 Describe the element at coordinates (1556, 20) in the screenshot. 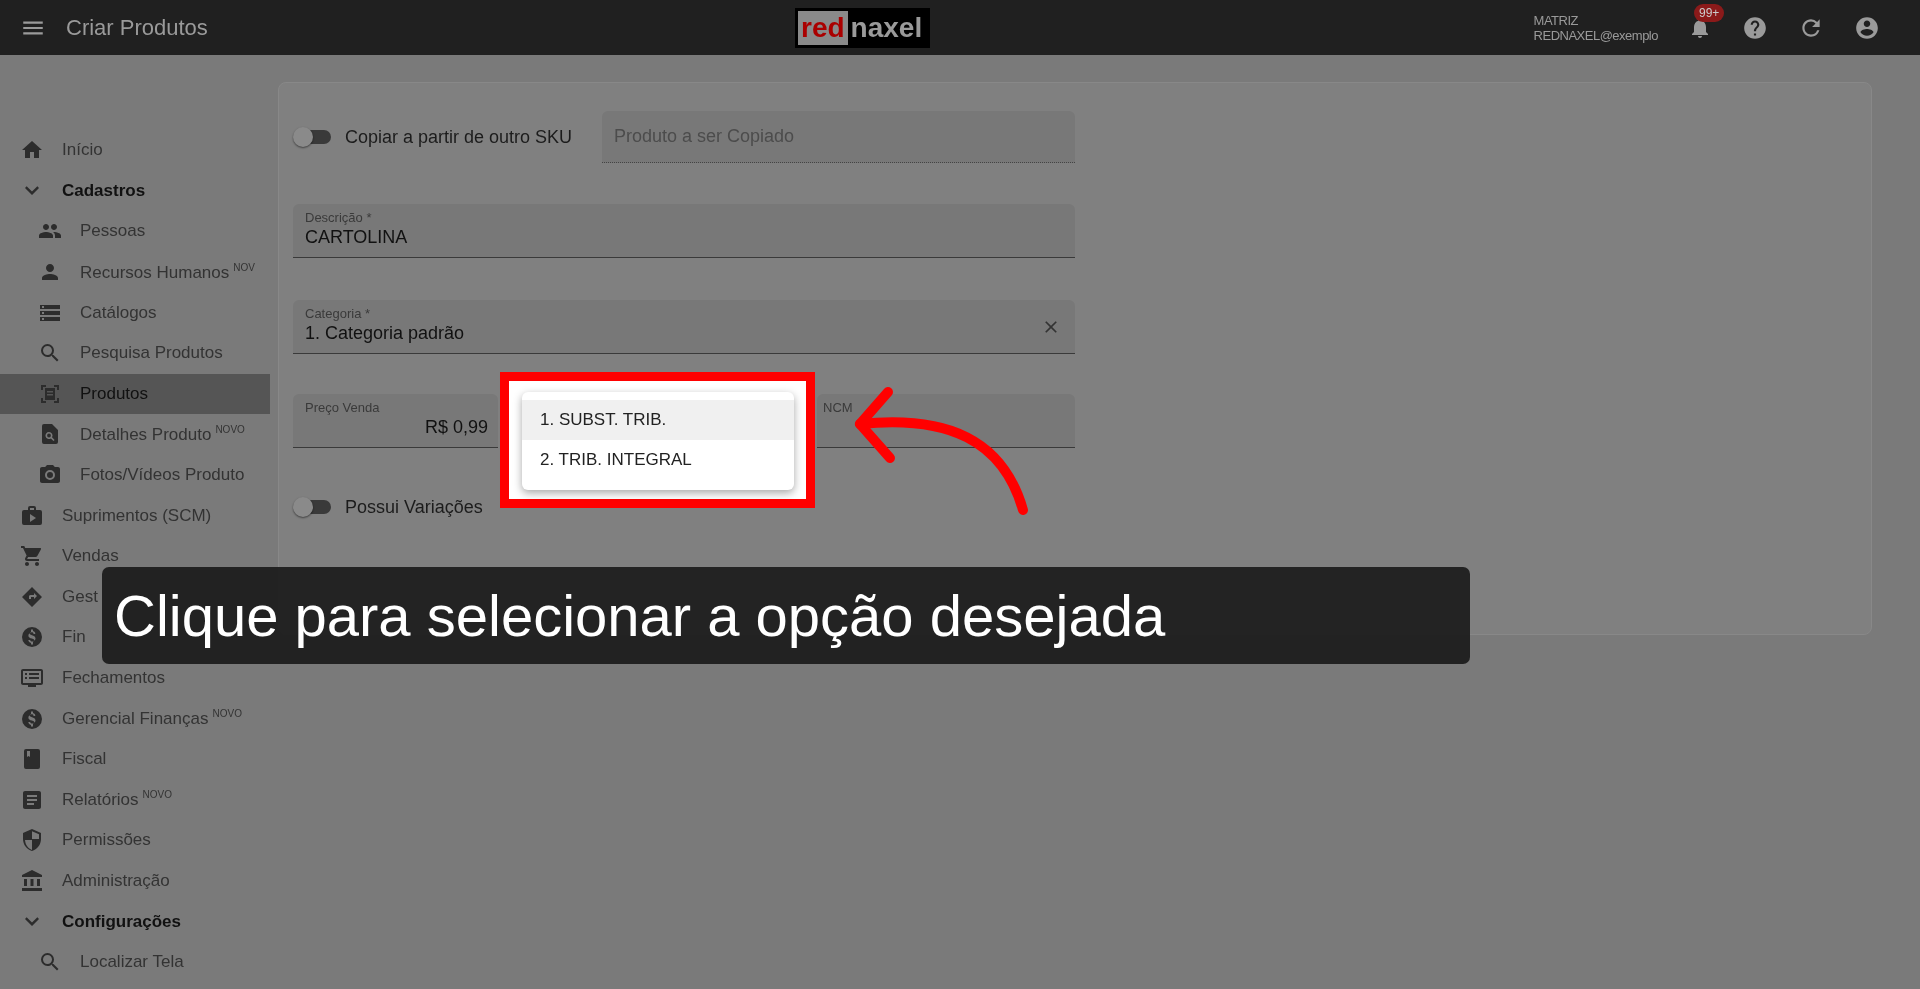

I see `company-name: MATRIZ` at that location.